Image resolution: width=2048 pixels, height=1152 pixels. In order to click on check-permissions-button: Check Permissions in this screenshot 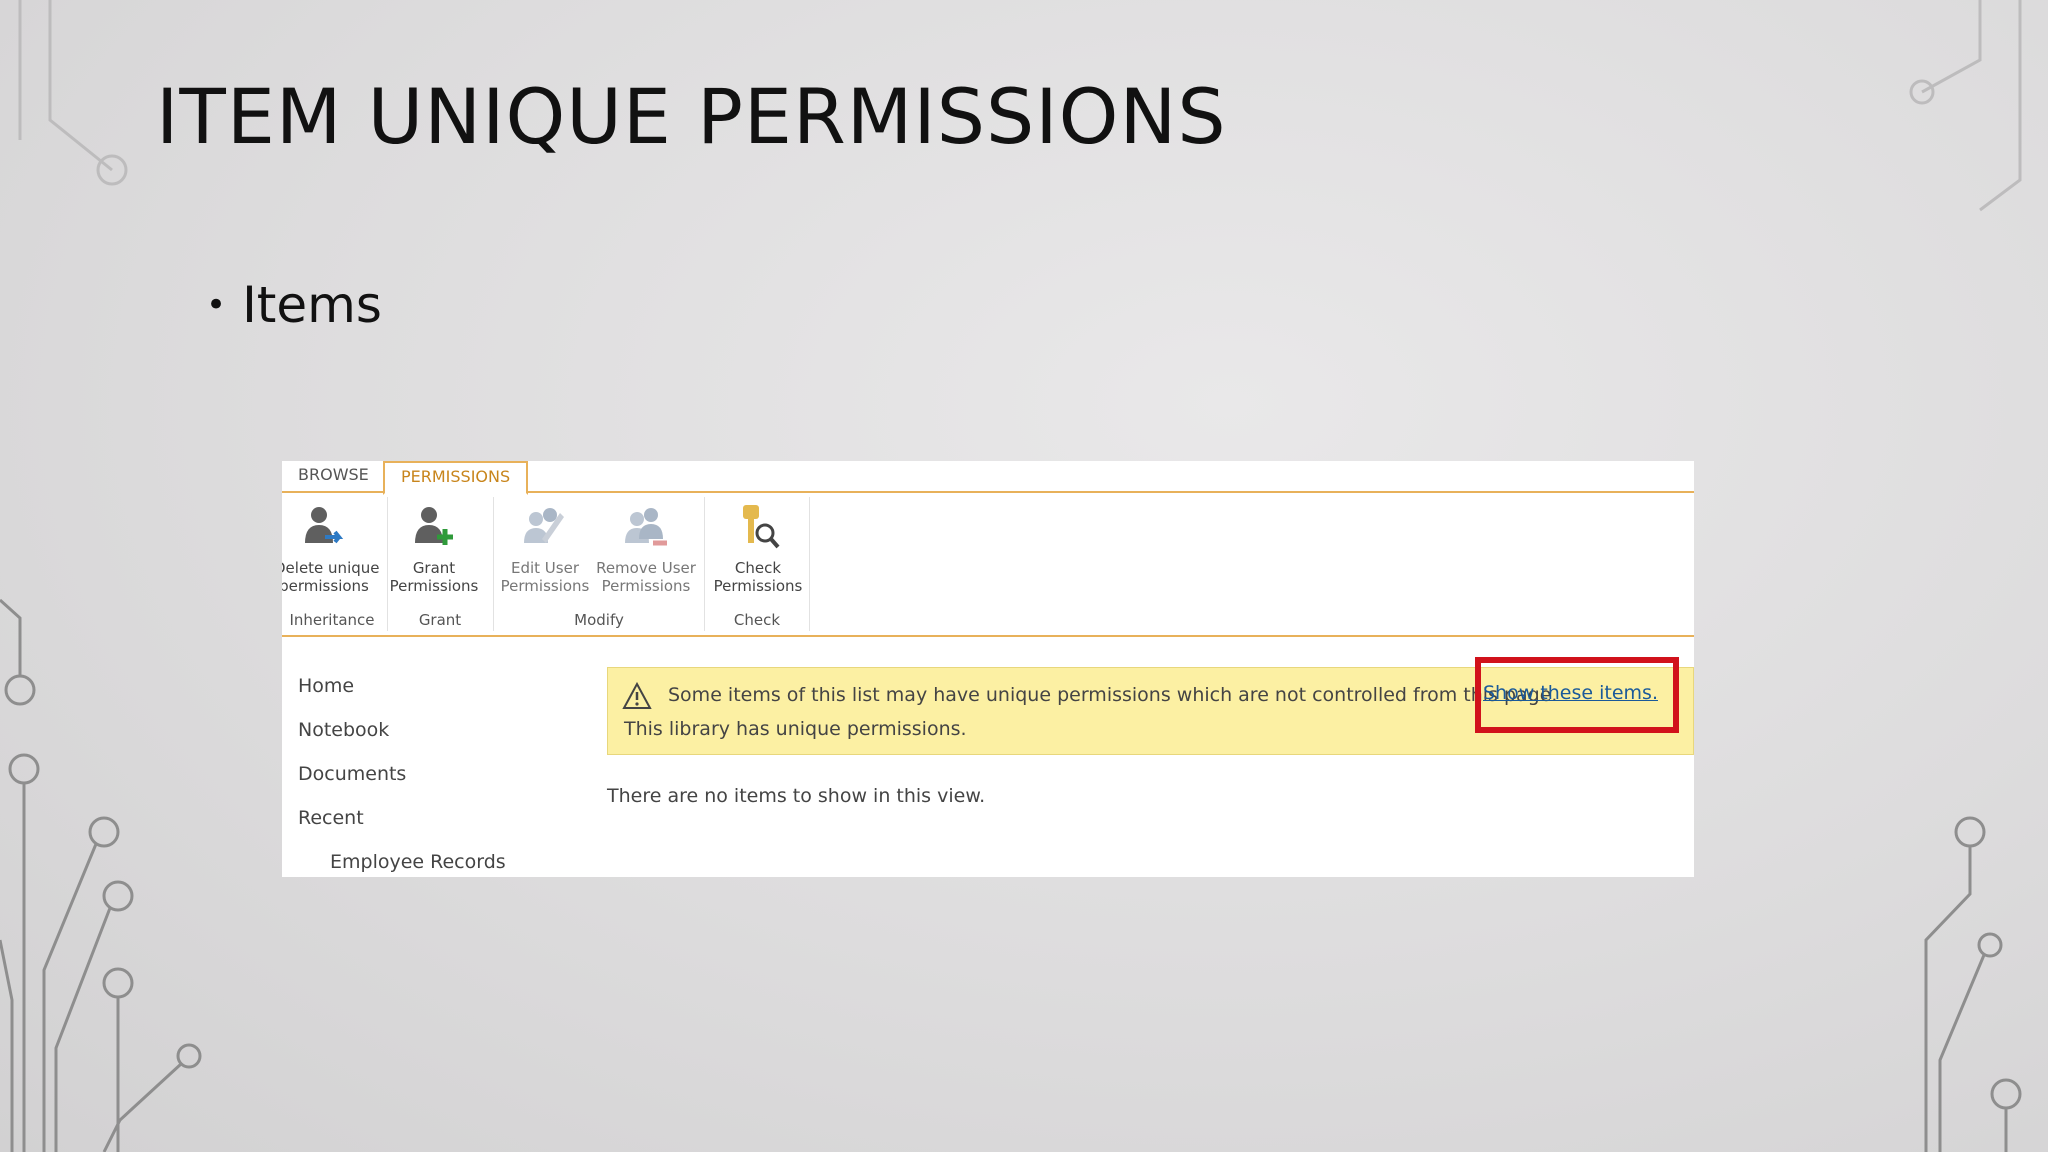, I will do `click(758, 549)`.